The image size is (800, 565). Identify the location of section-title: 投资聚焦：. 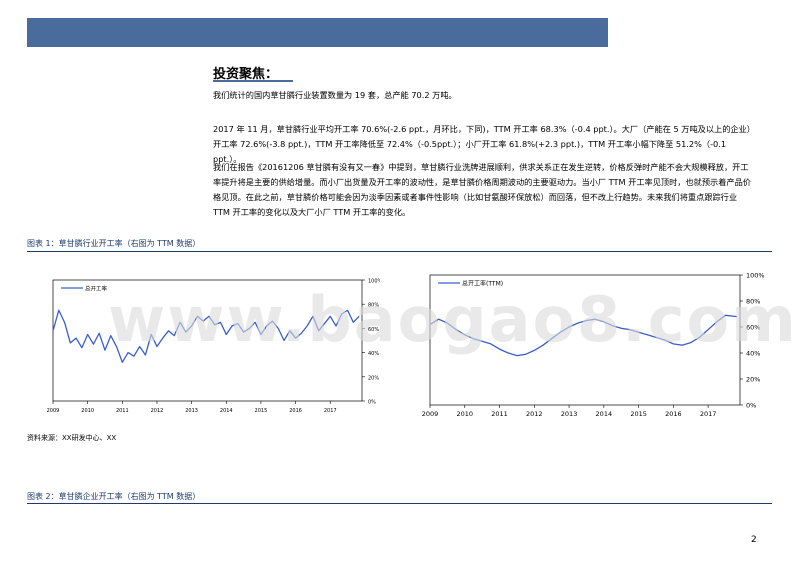
(253, 72).